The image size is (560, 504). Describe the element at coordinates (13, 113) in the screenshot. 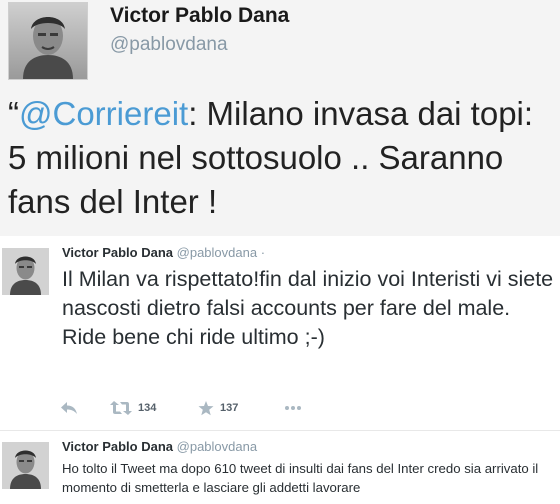

I see `quote-mark: “` at that location.